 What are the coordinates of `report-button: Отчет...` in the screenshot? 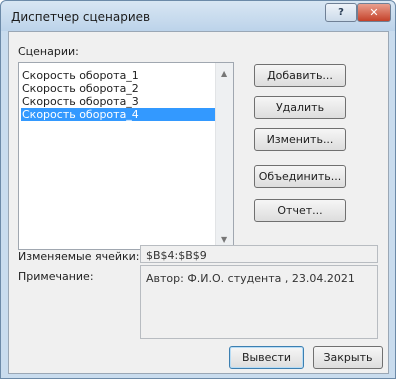 It's located at (300, 210).